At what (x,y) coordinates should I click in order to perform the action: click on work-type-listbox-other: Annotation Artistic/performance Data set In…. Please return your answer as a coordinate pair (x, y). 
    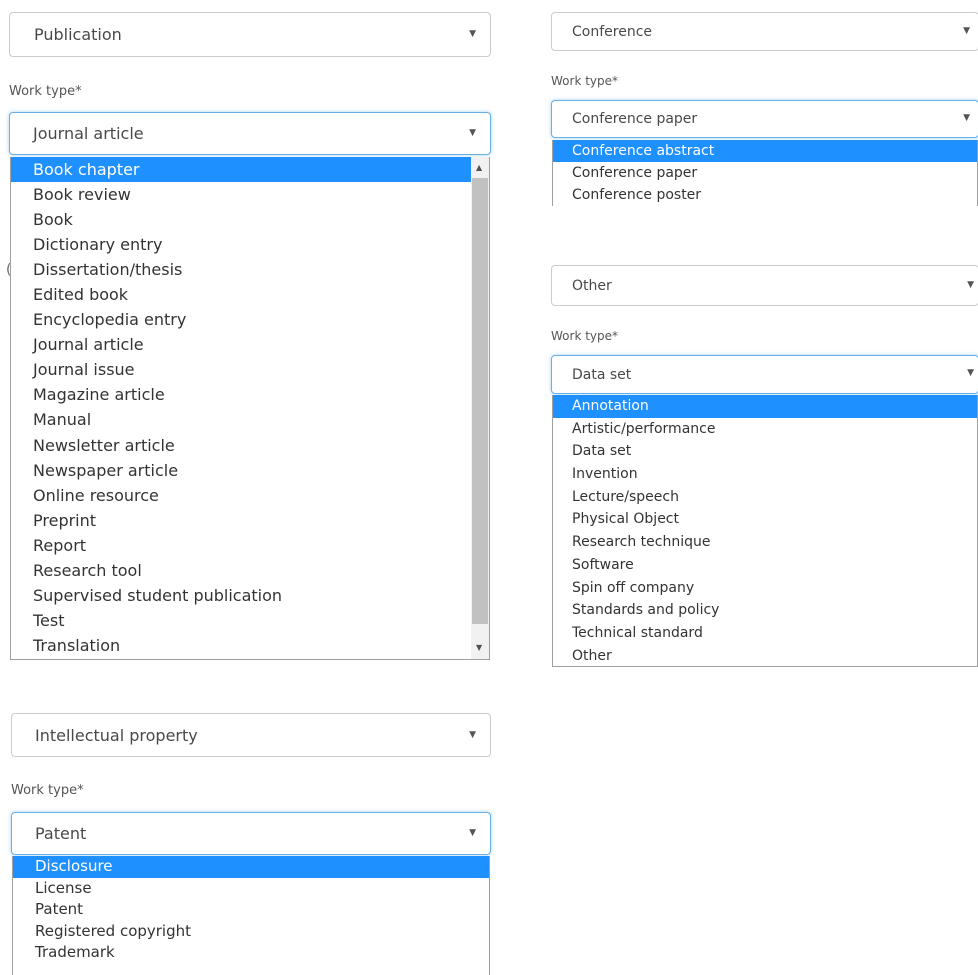
    Looking at the image, I should click on (765, 531).